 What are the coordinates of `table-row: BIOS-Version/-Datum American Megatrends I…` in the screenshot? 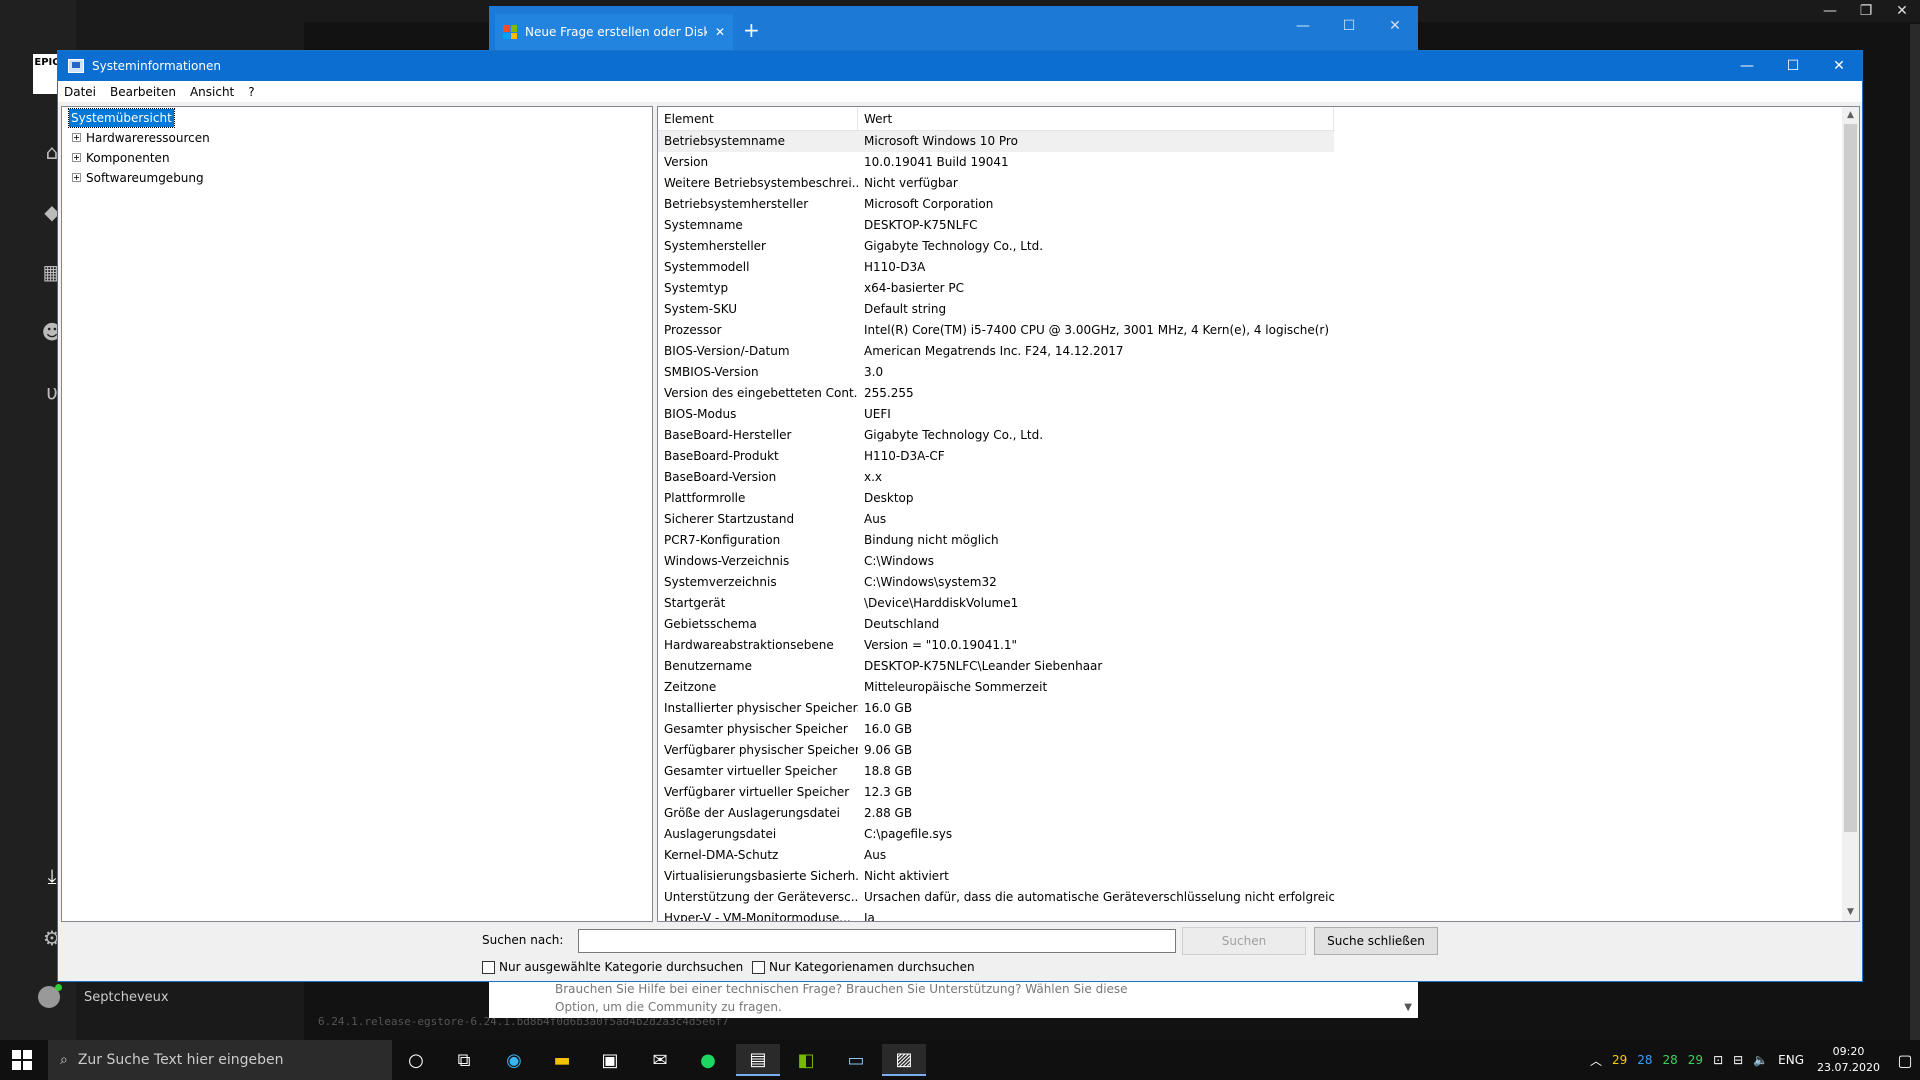 It's located at (996, 351).